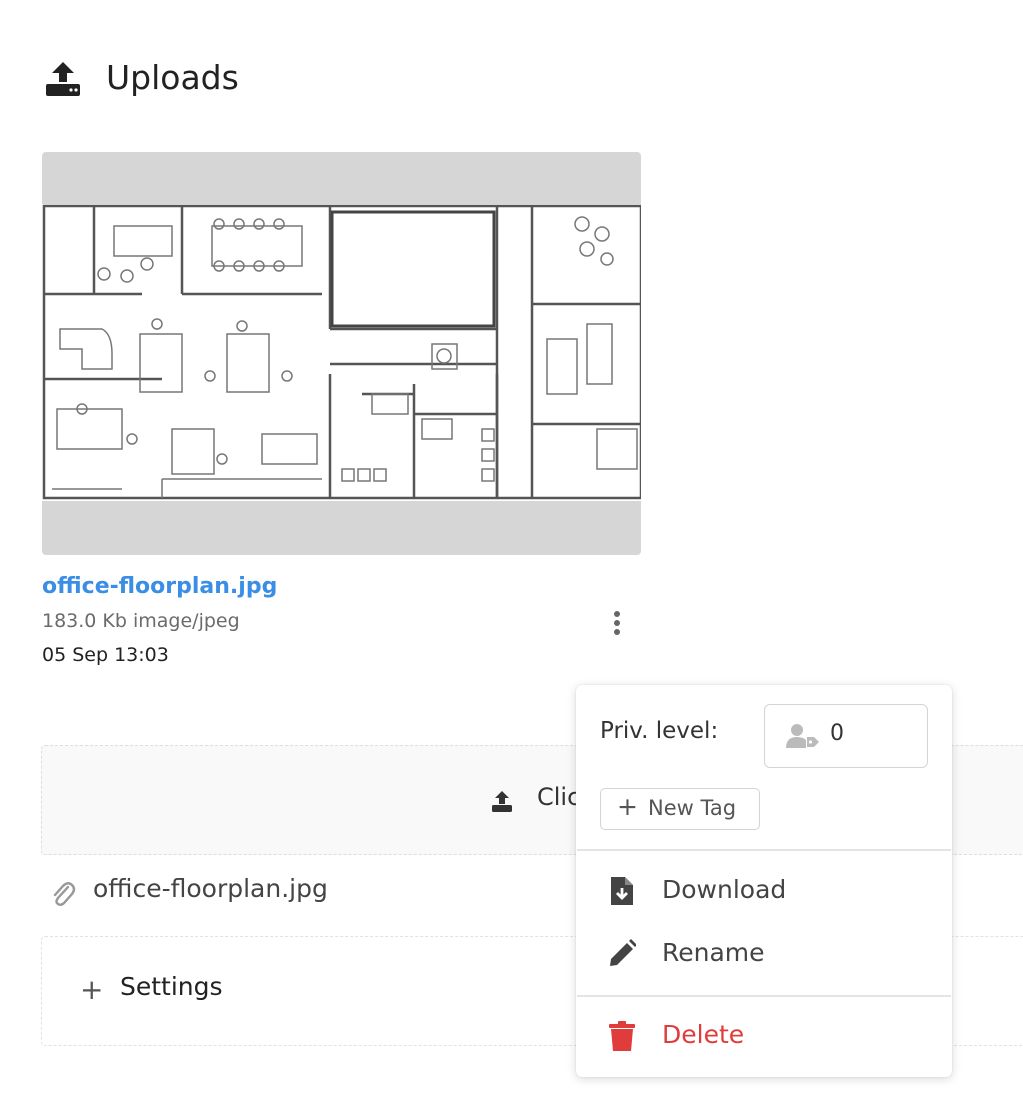 This screenshot has width=1023, height=1094. Describe the element at coordinates (617, 624) in the screenshot. I see `more-options-icon` at that location.